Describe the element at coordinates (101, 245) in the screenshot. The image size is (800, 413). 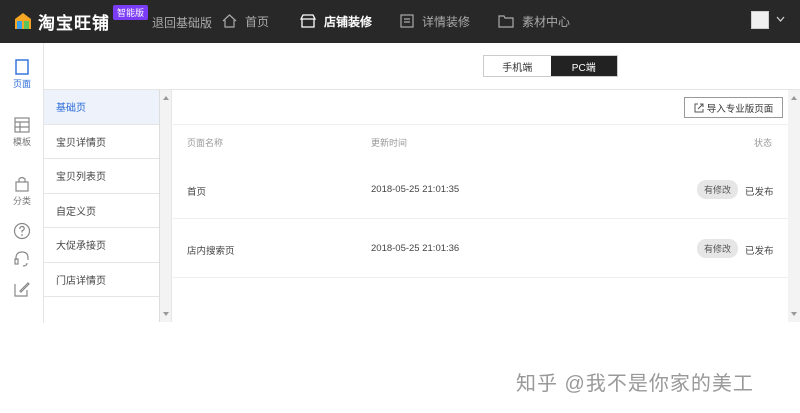
I see `page-type-promotion: 大促承接页` at that location.